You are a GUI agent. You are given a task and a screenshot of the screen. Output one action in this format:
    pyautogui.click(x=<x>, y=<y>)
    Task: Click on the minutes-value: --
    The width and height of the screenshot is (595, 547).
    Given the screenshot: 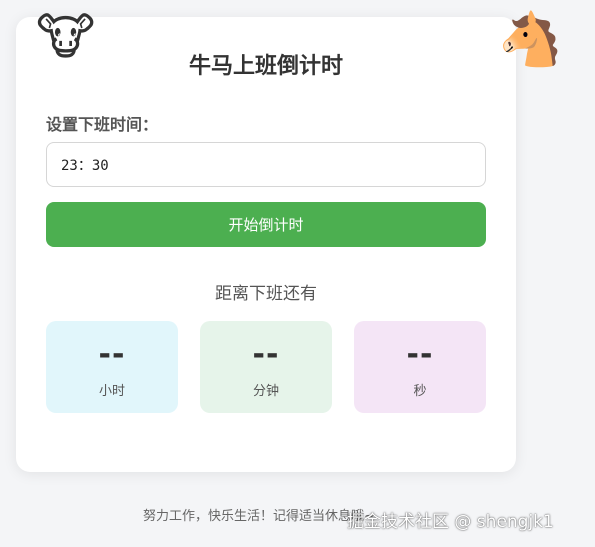 What is the action you would take?
    pyautogui.click(x=266, y=354)
    